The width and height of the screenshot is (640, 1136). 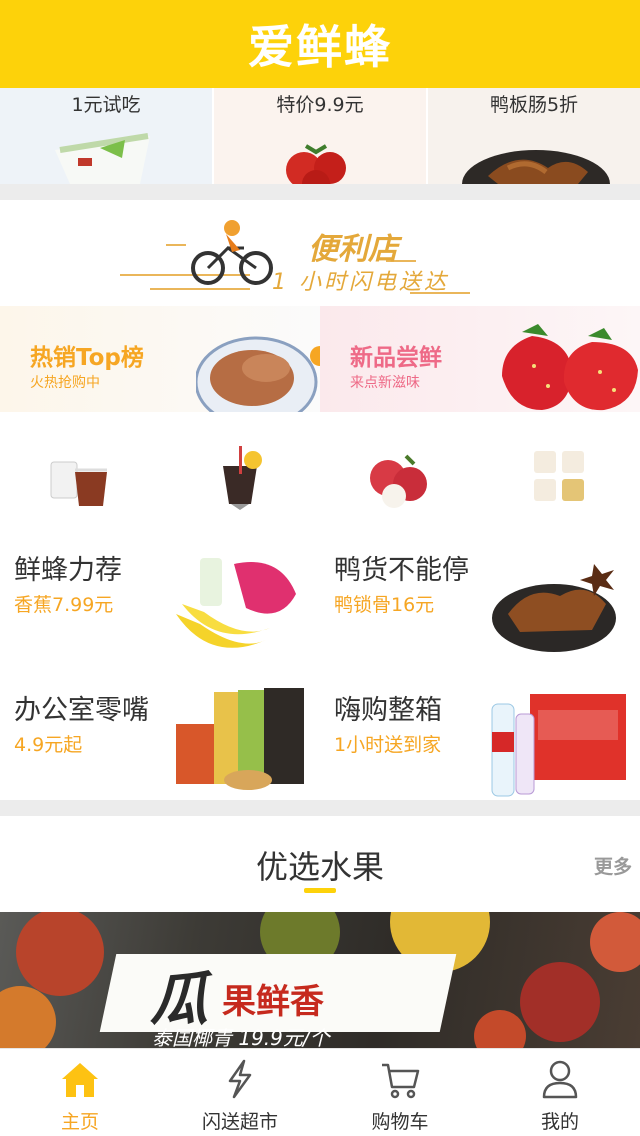 What do you see at coordinates (398, 481) in the screenshot?
I see `lychee-icon` at bounding box center [398, 481].